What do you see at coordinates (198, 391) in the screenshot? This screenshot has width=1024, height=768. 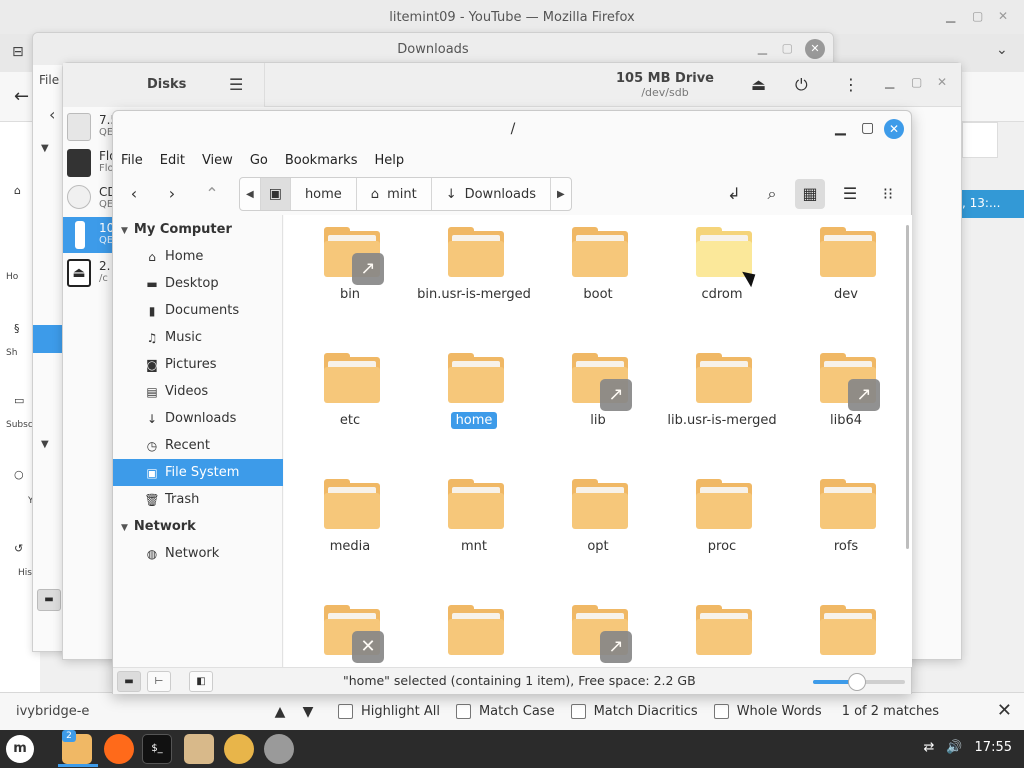 I see `sidebar-item-videos: ▤ Videos` at bounding box center [198, 391].